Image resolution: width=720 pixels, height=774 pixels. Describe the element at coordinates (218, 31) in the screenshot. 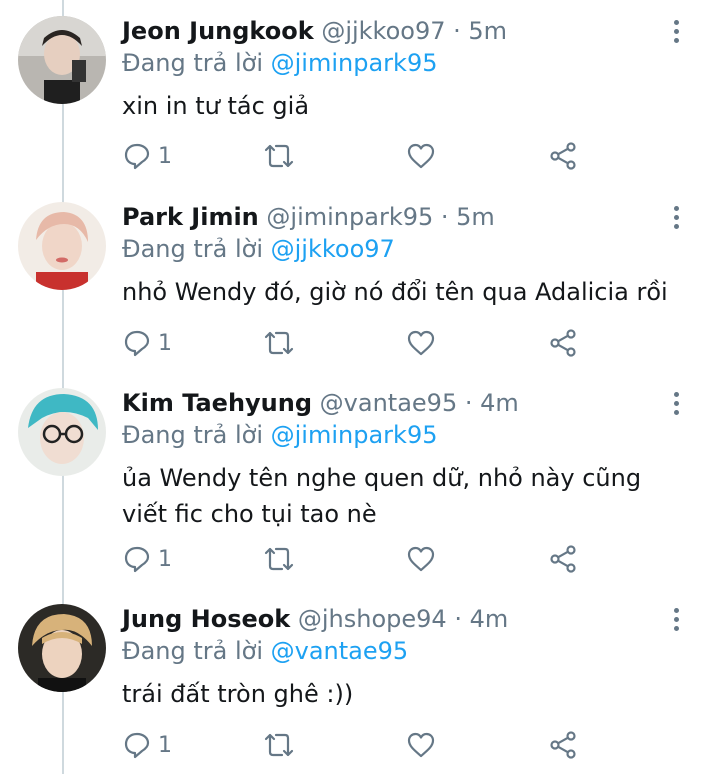

I see `display-name: Jeon Jungkook` at that location.